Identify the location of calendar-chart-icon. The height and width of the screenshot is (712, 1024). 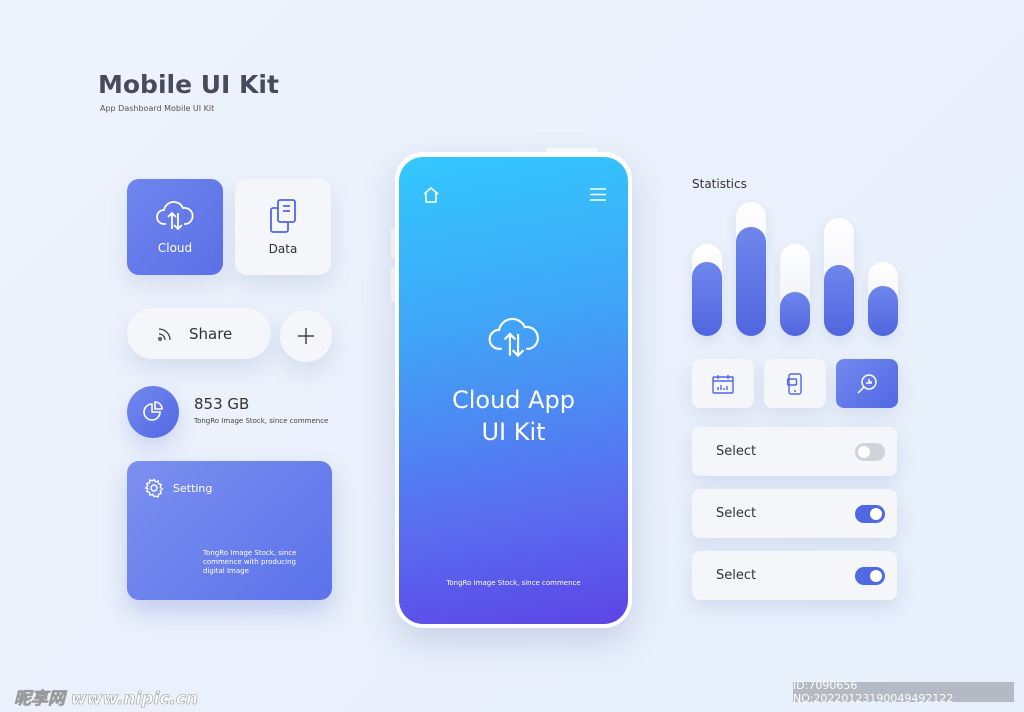
(723, 384).